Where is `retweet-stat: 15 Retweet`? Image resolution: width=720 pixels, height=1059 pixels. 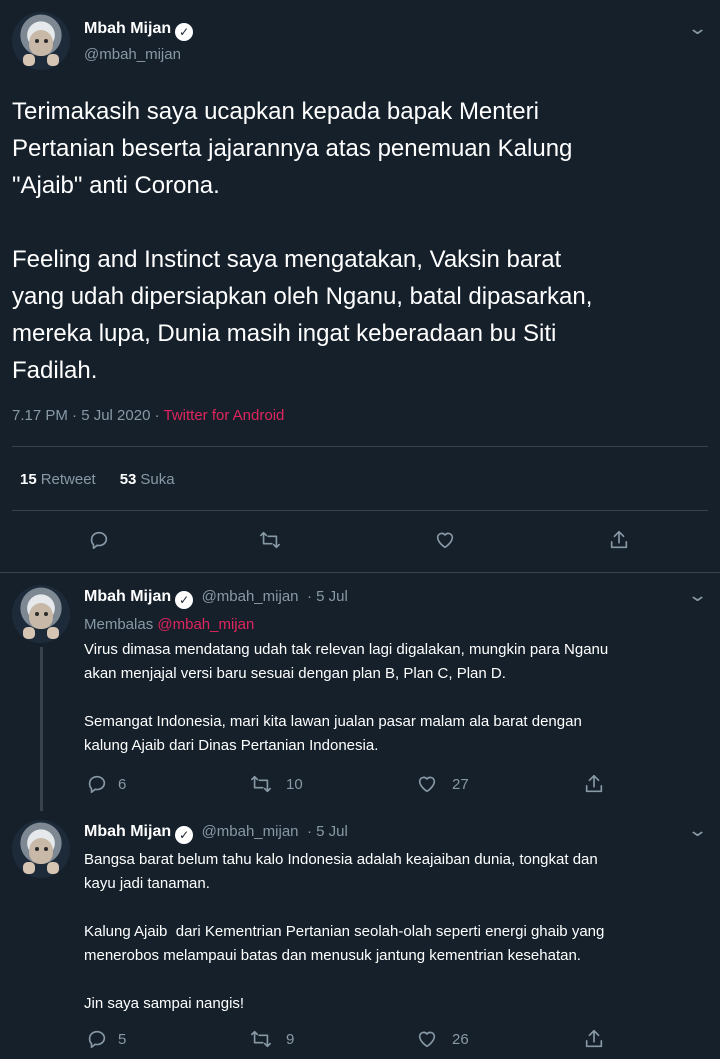 retweet-stat: 15 Retweet is located at coordinates (58, 479).